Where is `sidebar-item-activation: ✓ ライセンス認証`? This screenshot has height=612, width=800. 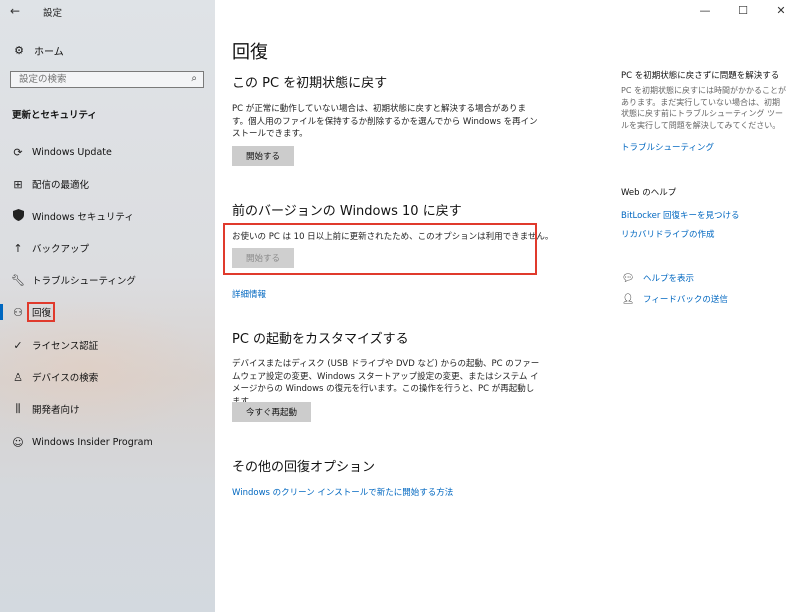 sidebar-item-activation: ✓ ライセンス認証 is located at coordinates (107, 345).